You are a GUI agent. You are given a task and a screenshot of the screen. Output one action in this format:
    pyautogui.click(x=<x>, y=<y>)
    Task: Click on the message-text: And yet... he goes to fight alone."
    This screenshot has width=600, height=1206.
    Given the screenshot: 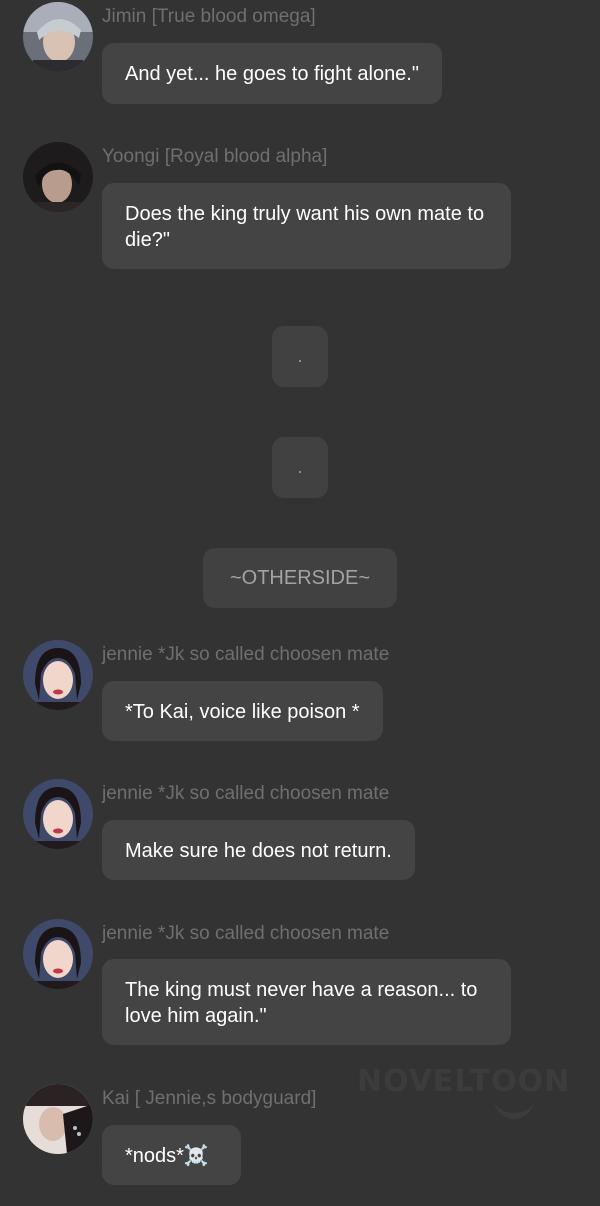 What is the action you would take?
    pyautogui.click(x=272, y=74)
    